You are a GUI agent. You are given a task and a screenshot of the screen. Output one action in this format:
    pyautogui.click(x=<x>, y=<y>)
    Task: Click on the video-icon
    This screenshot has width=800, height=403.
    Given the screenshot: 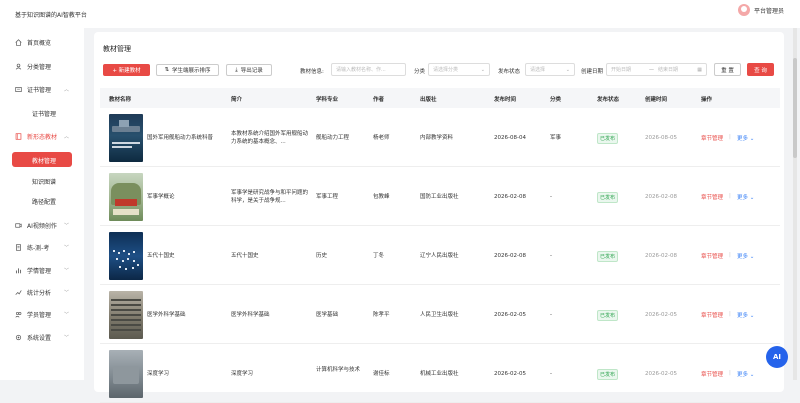 What is the action you would take?
    pyautogui.click(x=18, y=225)
    